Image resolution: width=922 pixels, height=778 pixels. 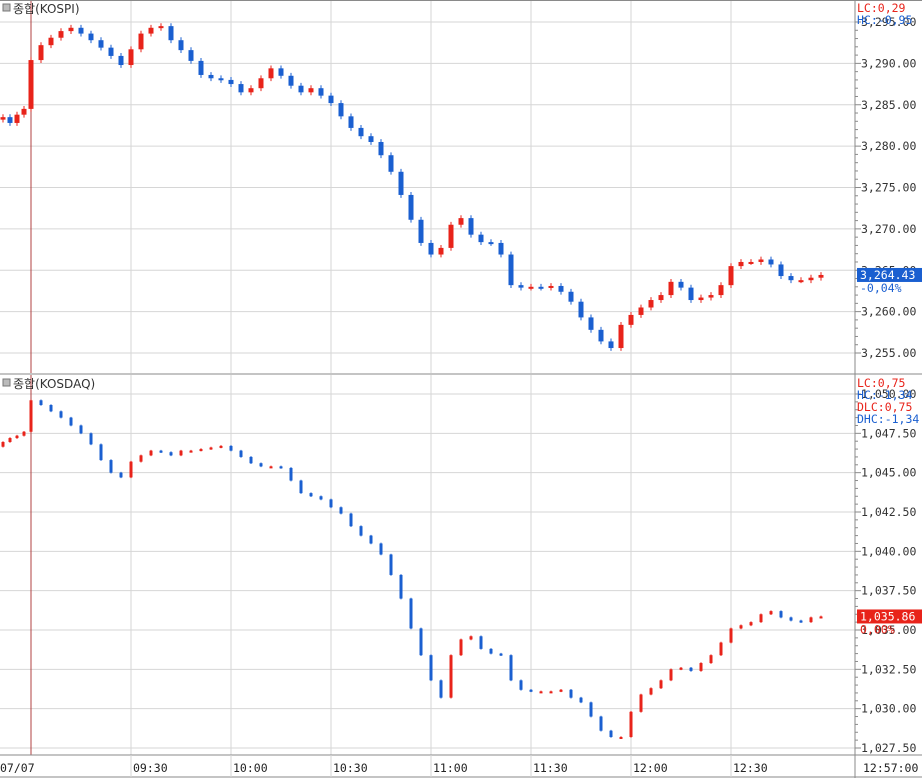 I want to click on last-value: 1,035.86, so click(x=887, y=616).